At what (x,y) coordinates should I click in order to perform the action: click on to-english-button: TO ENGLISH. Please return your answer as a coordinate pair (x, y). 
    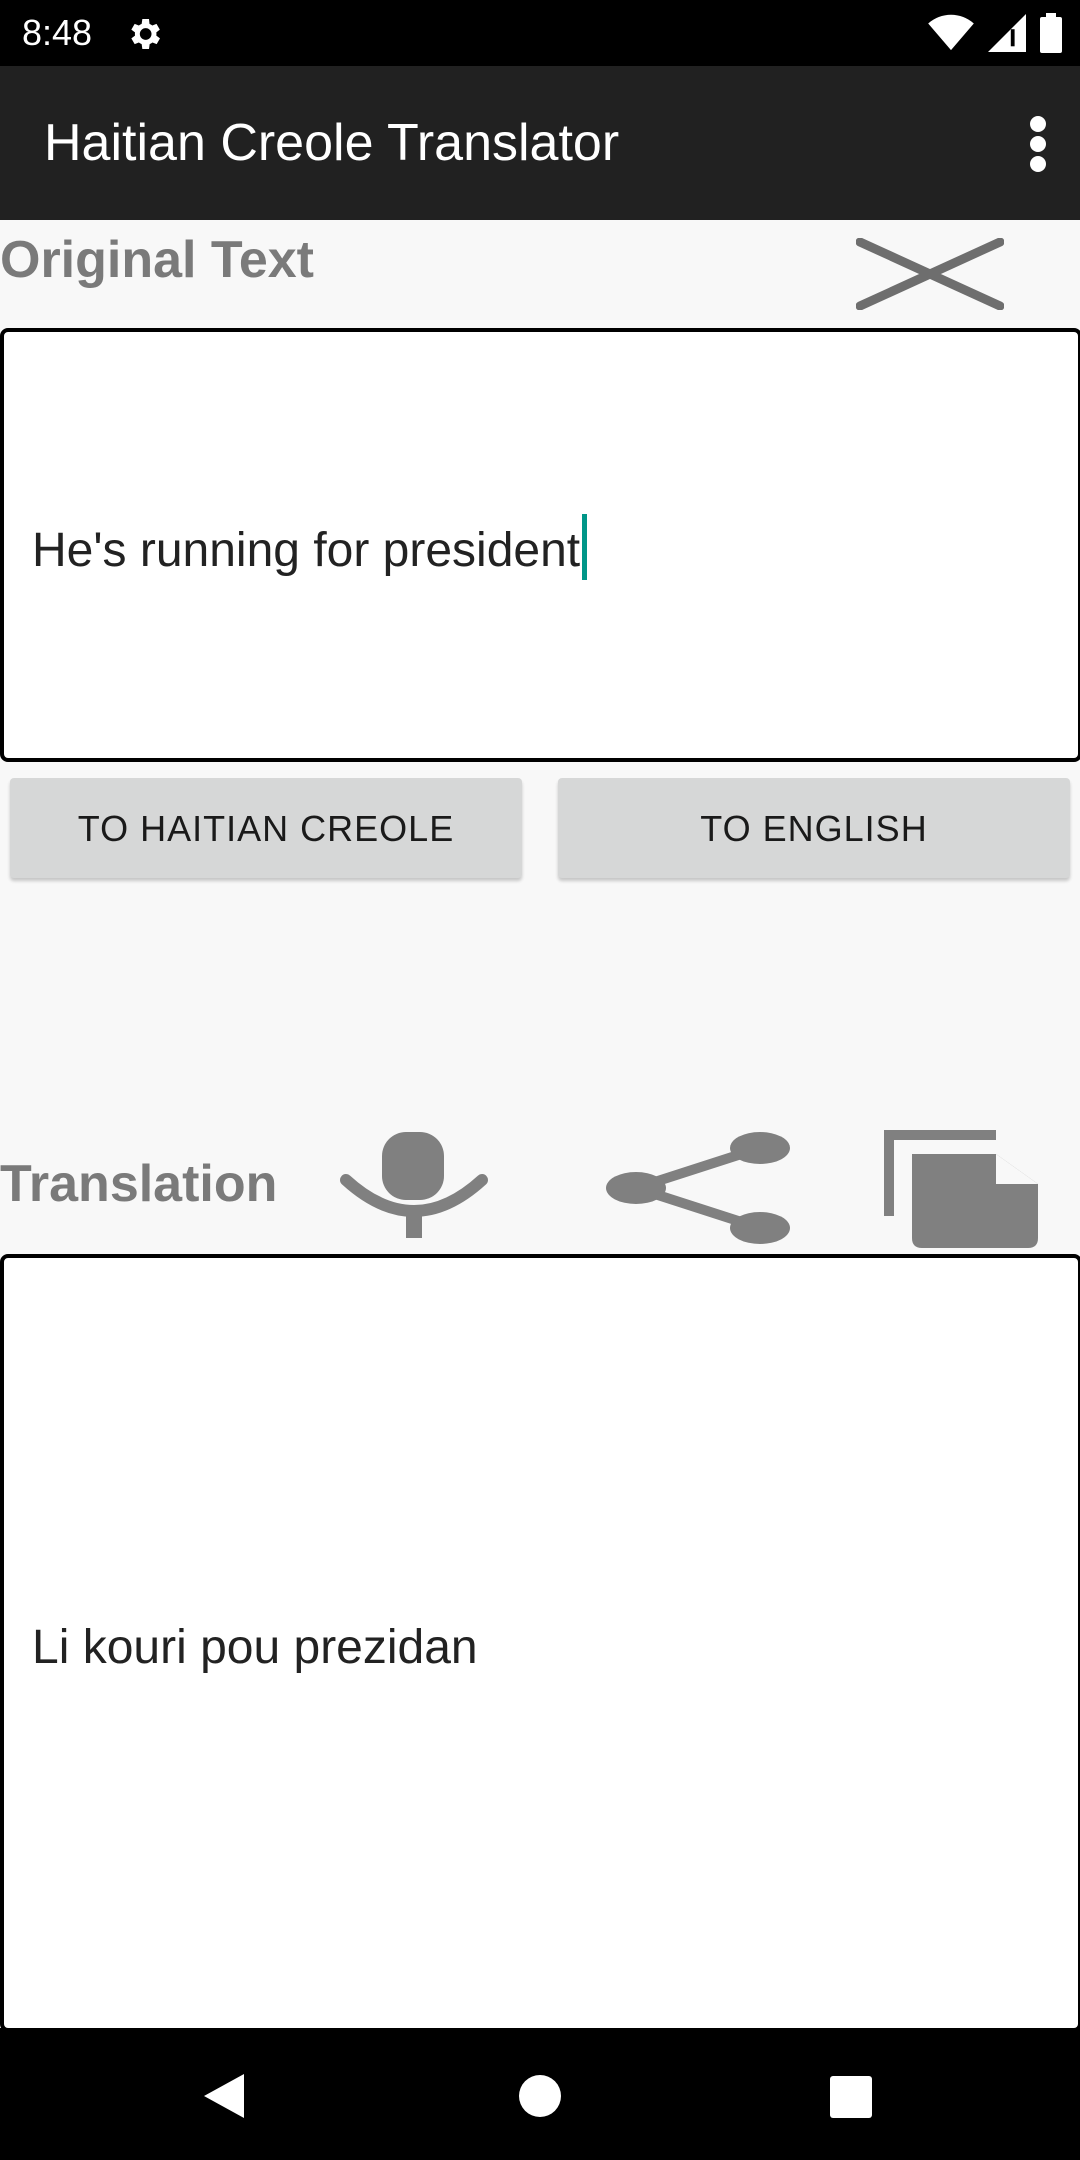
    Looking at the image, I should click on (814, 828).